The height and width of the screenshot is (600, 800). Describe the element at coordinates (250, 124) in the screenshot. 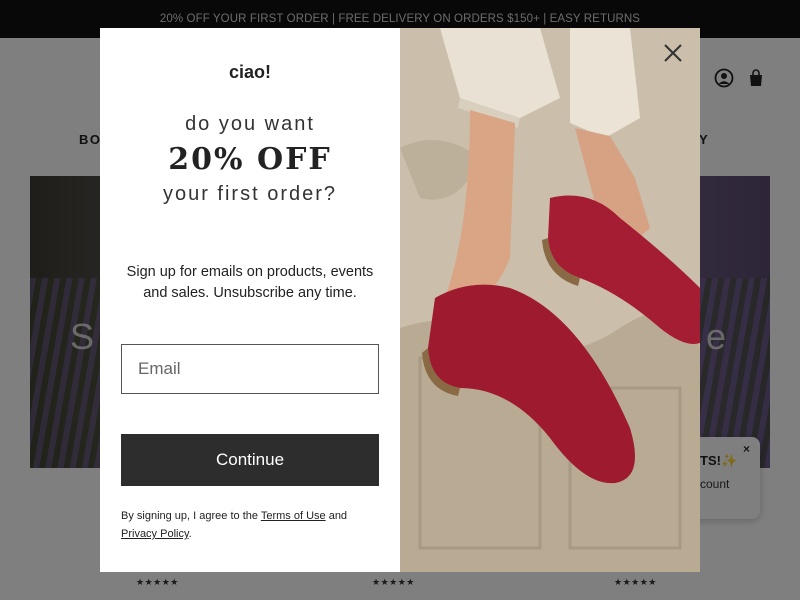

I see `headline-top: do you want` at that location.